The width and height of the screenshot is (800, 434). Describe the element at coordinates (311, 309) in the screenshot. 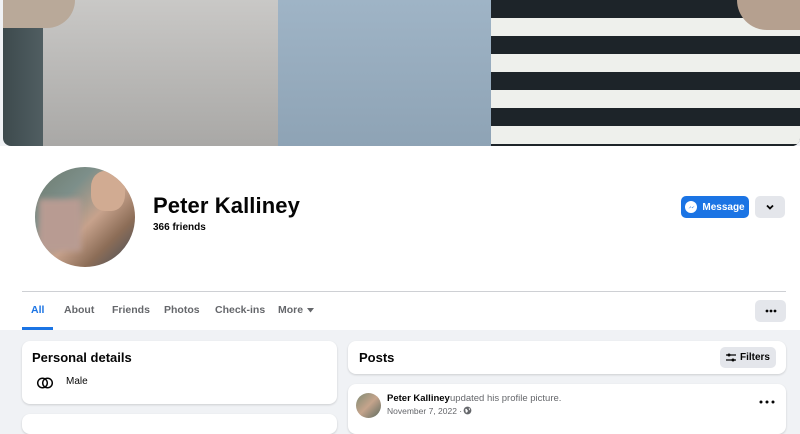

I see `caret-down-icon` at that location.